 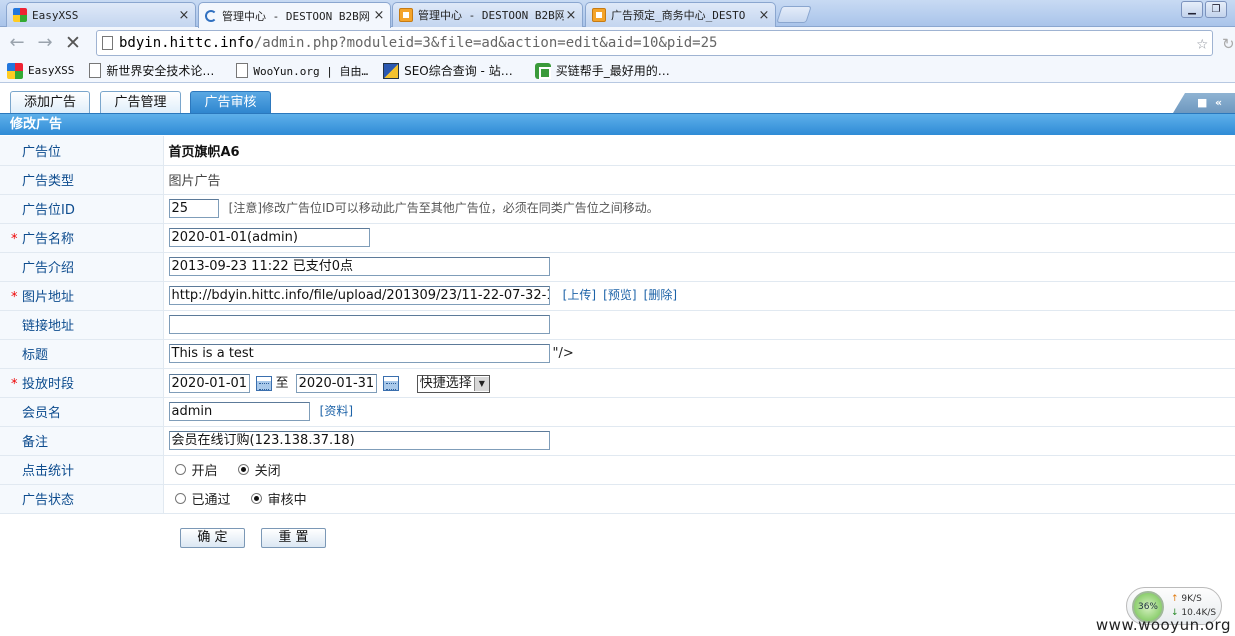 What do you see at coordinates (794, 14) in the screenshot?
I see `new-tab-button` at bounding box center [794, 14].